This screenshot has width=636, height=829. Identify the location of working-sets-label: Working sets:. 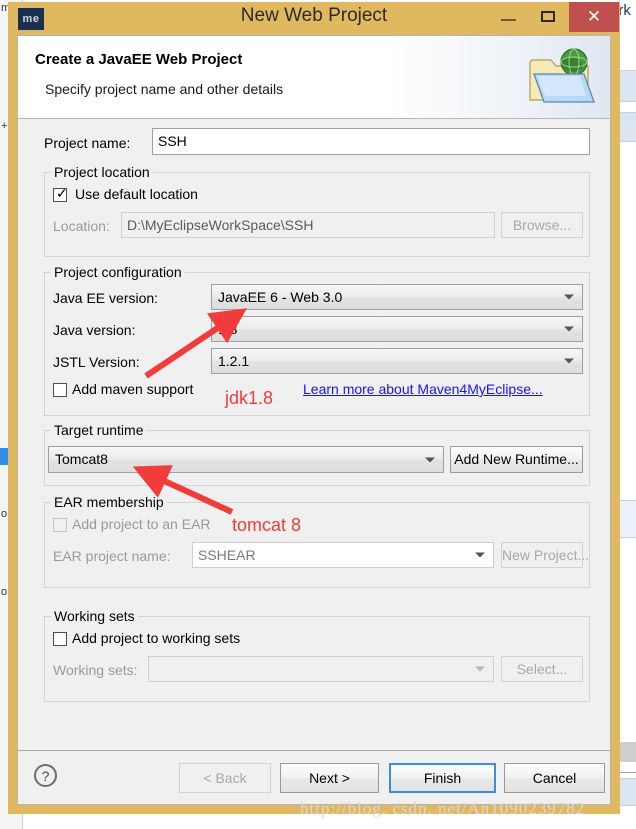
(95, 670).